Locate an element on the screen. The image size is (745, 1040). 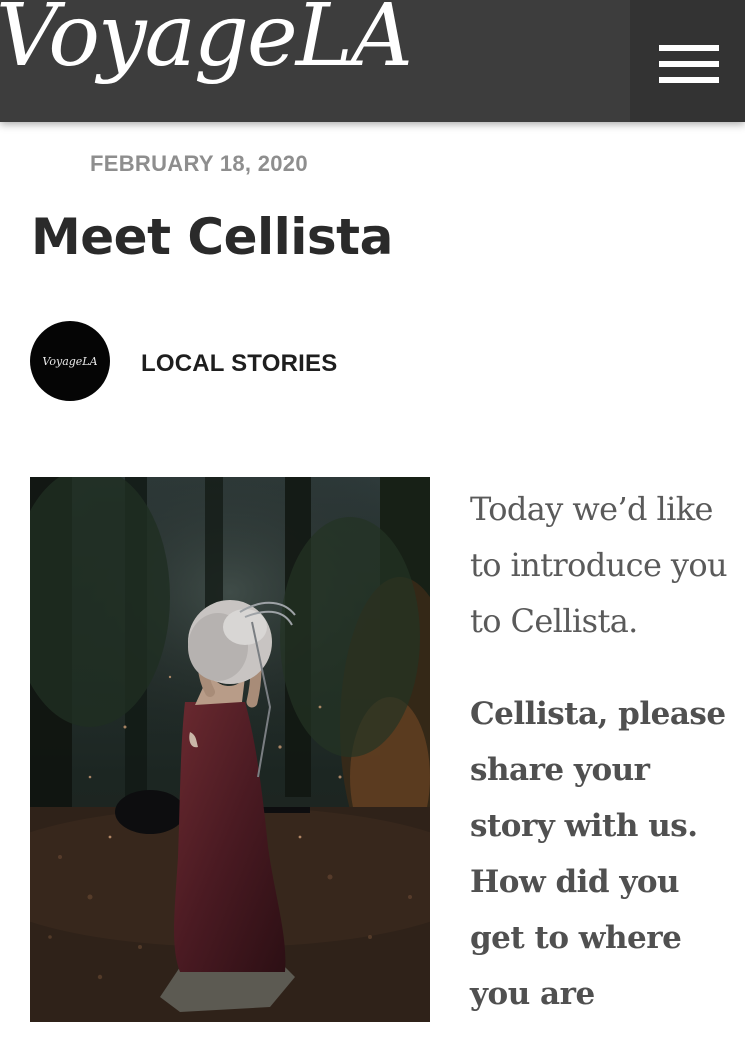
menu-button is located at coordinates (687, 61).